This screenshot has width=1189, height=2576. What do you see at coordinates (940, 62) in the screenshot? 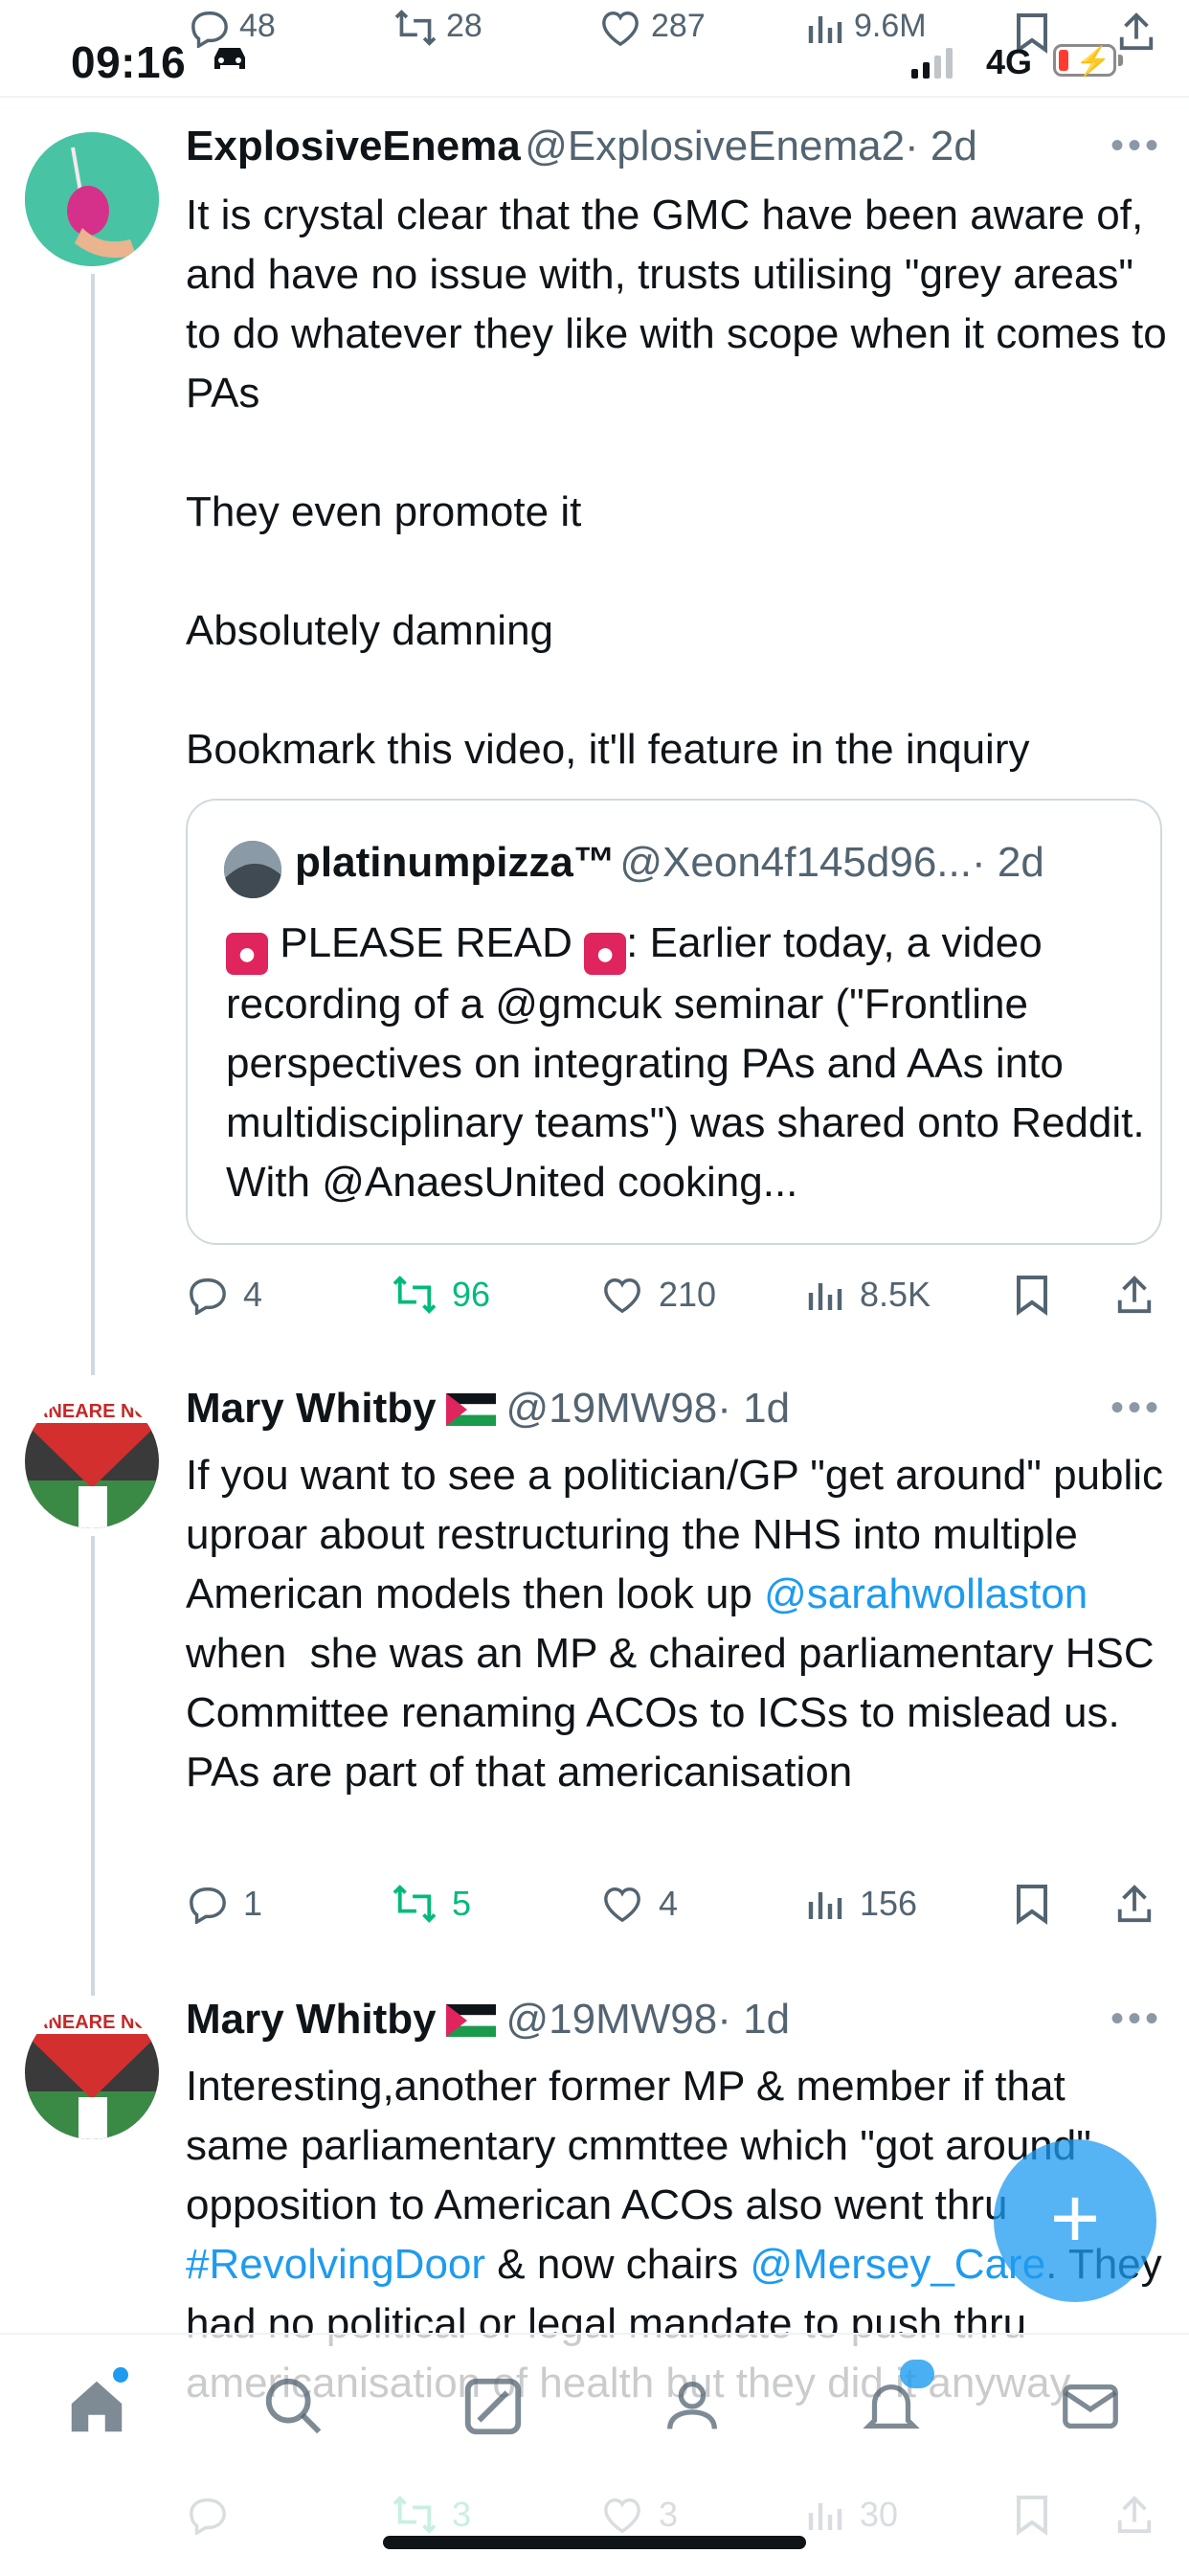
I see `signal-icon` at bounding box center [940, 62].